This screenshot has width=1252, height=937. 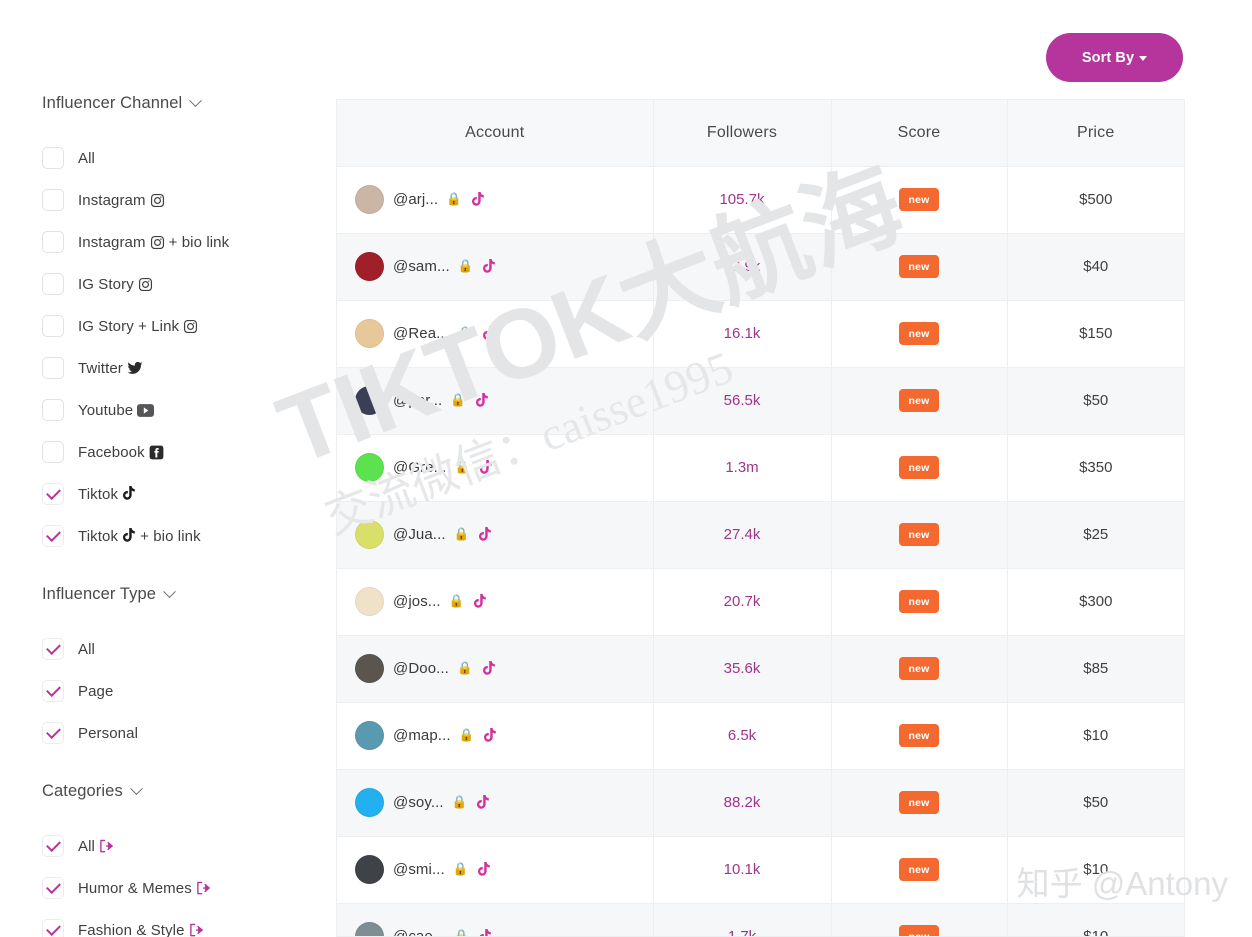 I want to click on cell-account: @smi... 🔒, so click(x=495, y=870).